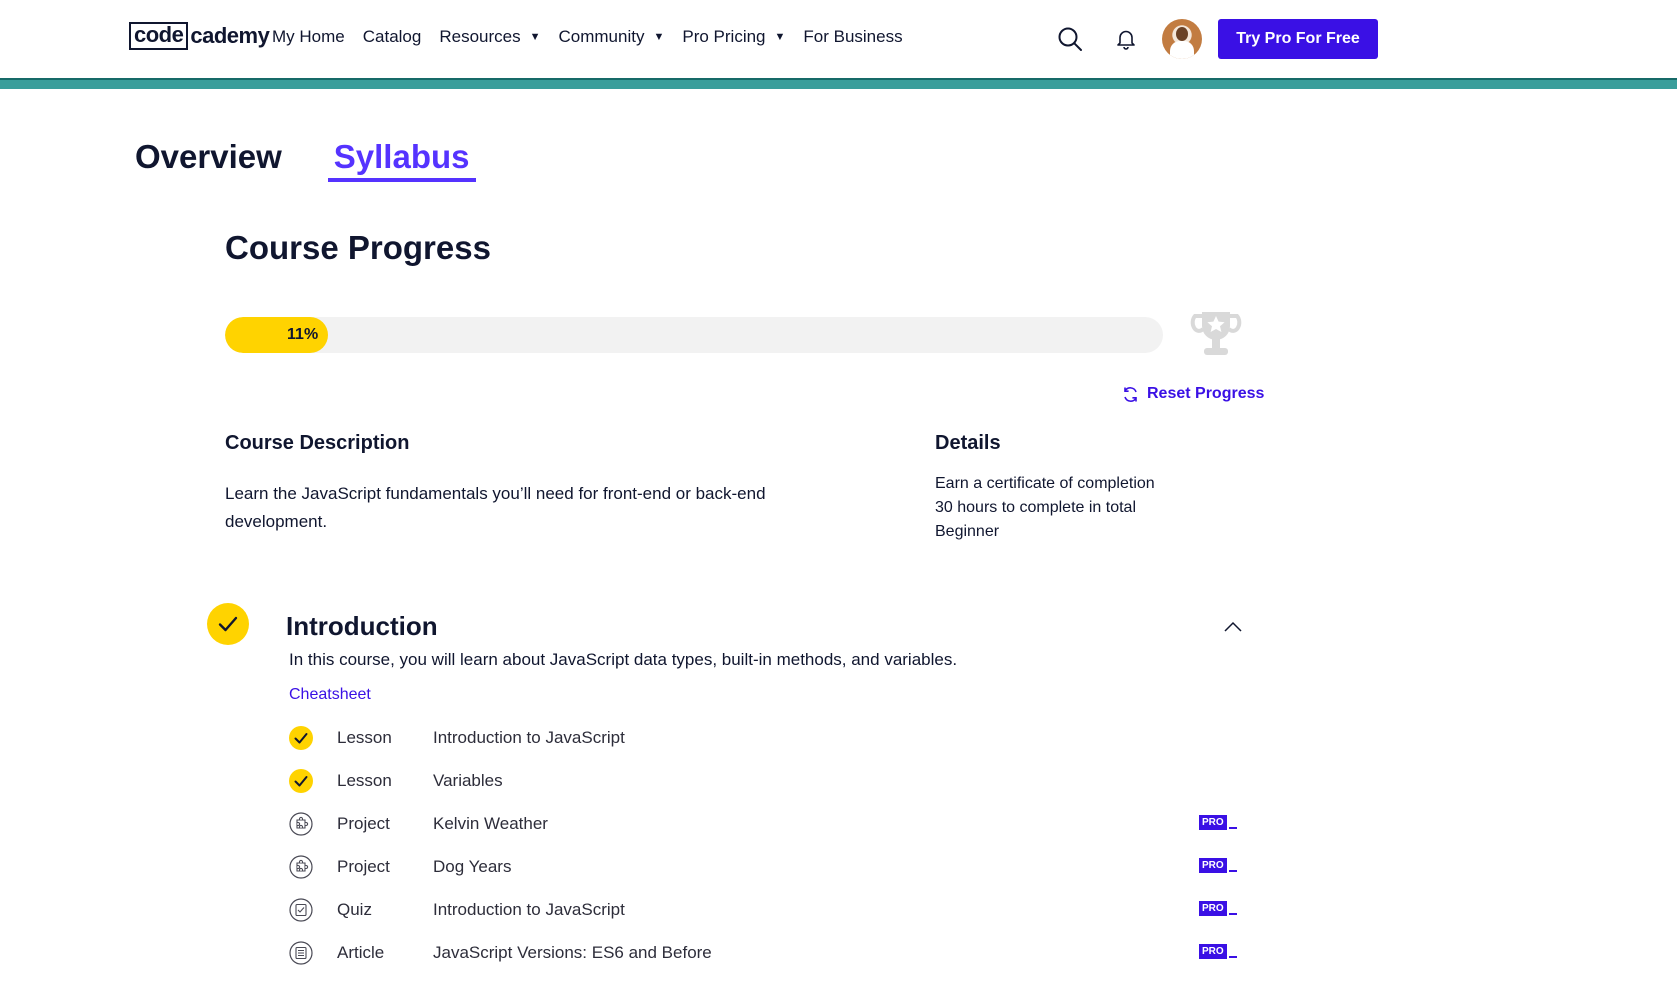 The image size is (1677, 982). Describe the element at coordinates (362, 626) in the screenshot. I see `module-title: Introduction` at that location.